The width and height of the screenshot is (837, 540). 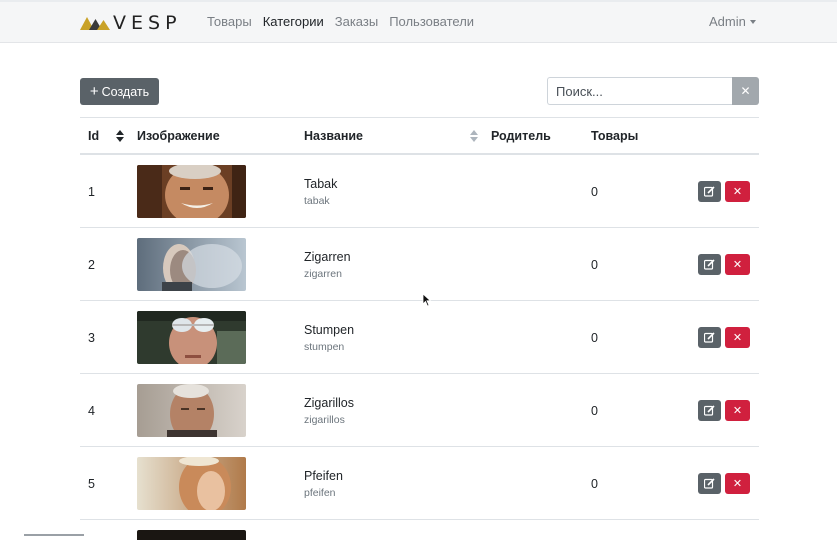 I want to click on category-name: Tabak, so click(x=321, y=184).